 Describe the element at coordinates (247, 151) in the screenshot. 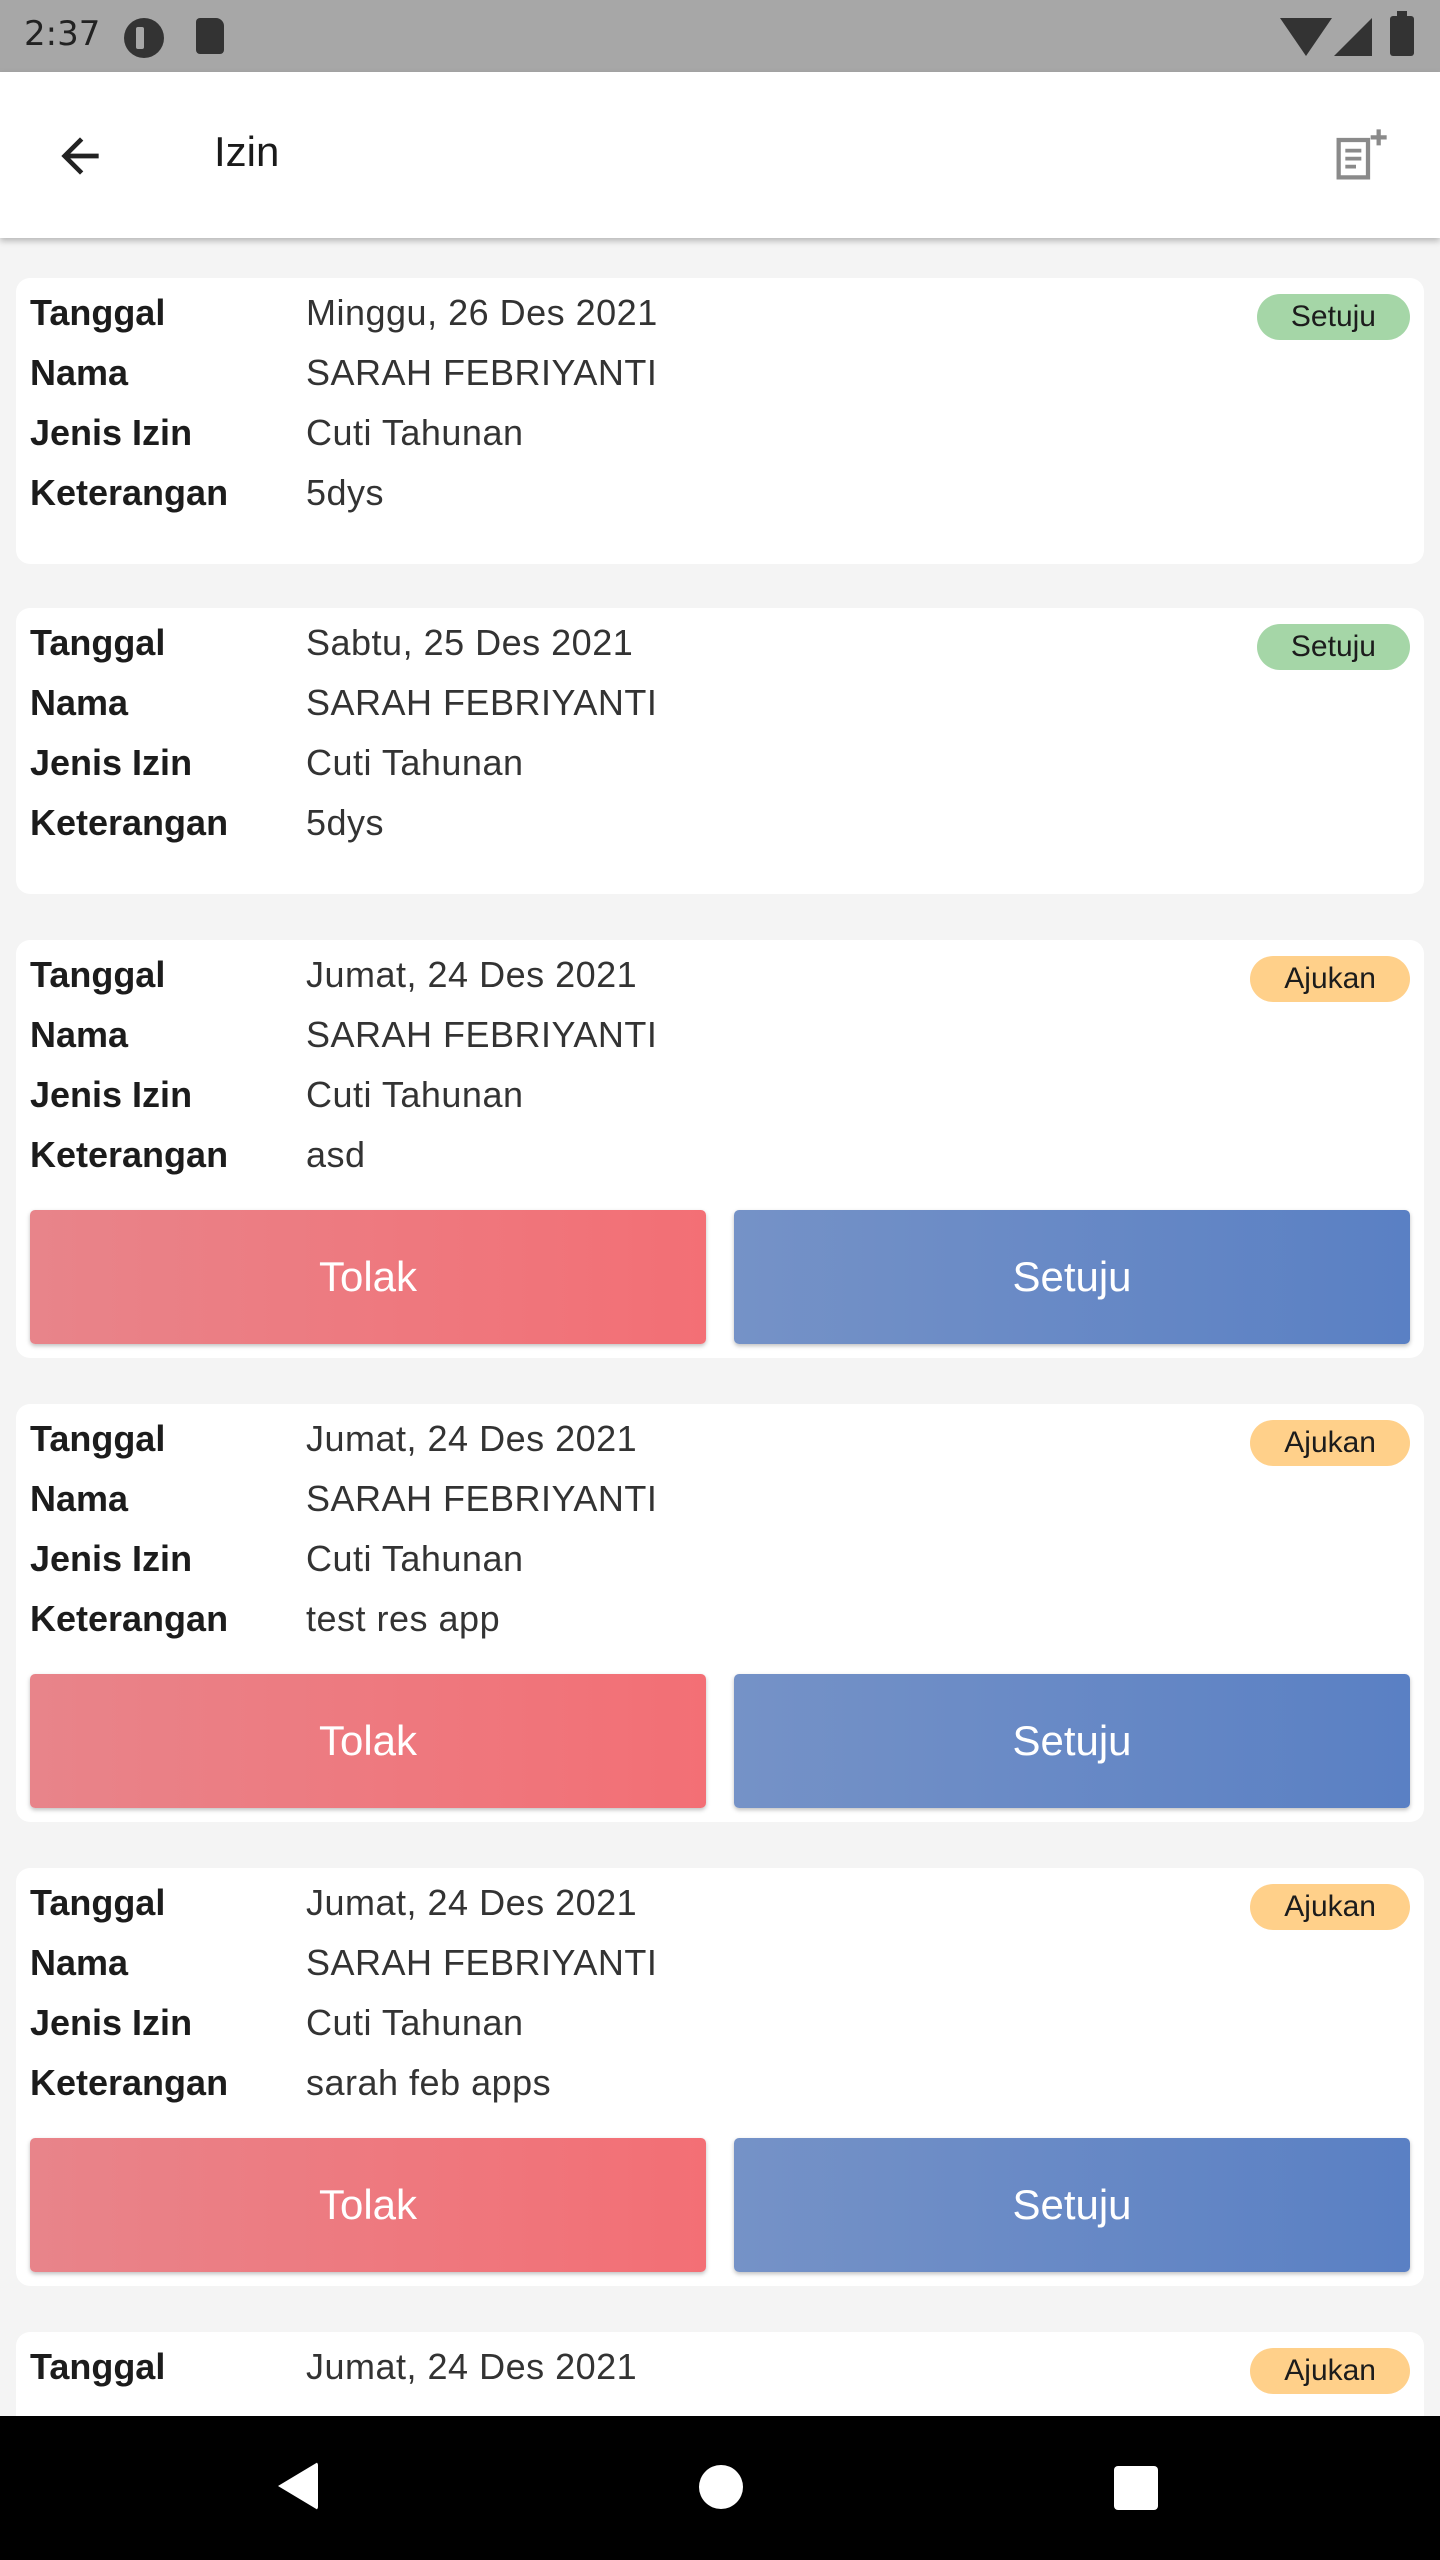

I see `page-title: Izin` at that location.